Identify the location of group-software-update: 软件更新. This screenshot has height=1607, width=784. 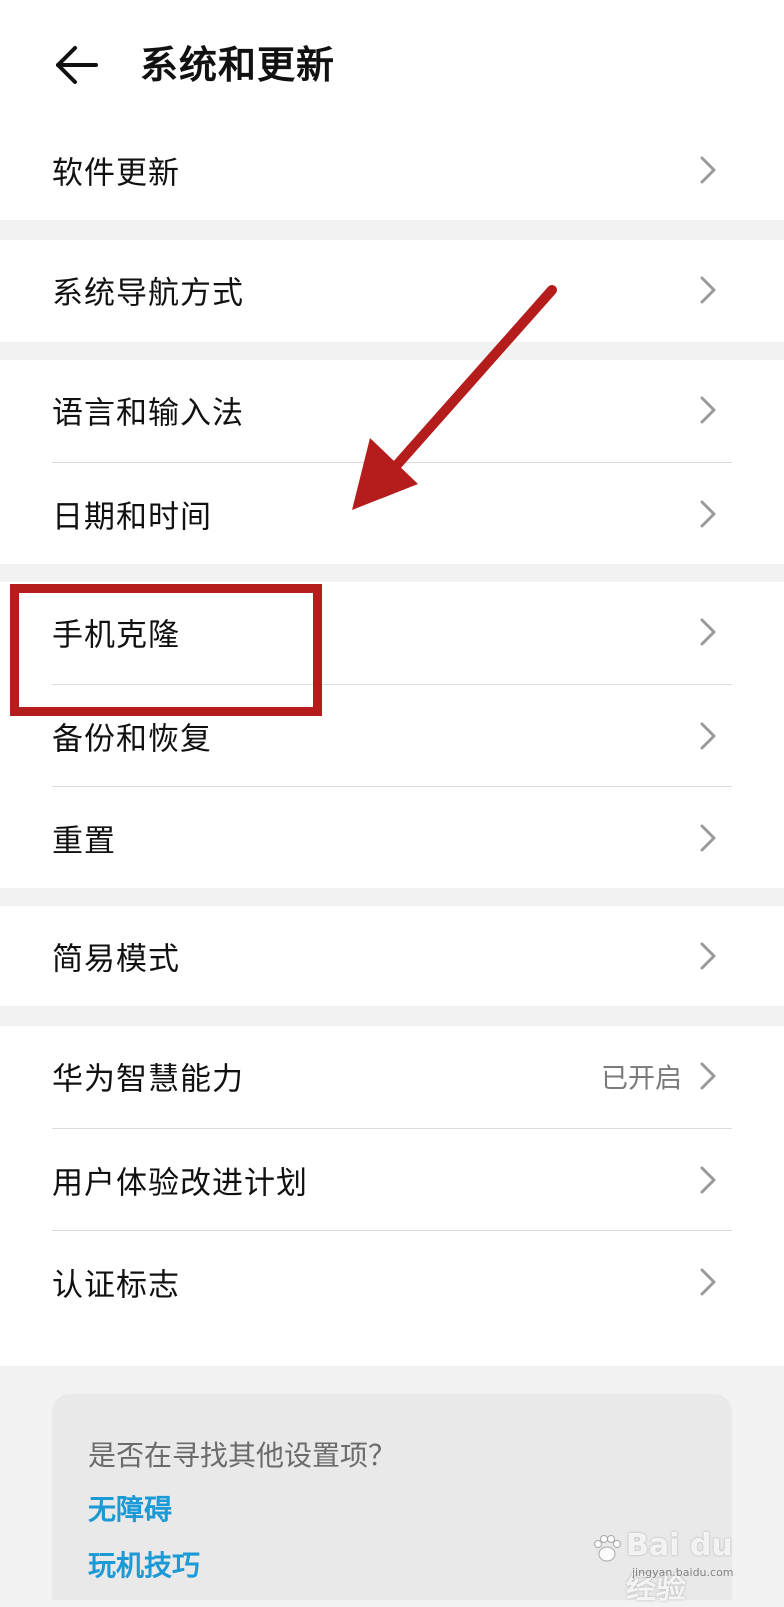
(392, 170).